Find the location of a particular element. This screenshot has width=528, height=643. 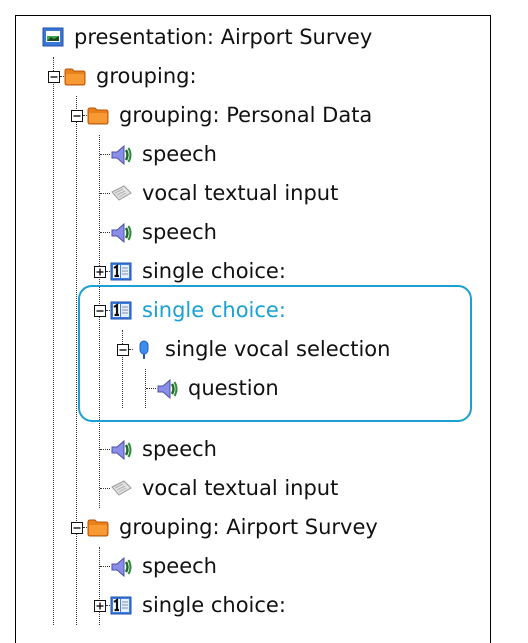

tree-item: grouping: Personal Data is located at coordinates (245, 116).